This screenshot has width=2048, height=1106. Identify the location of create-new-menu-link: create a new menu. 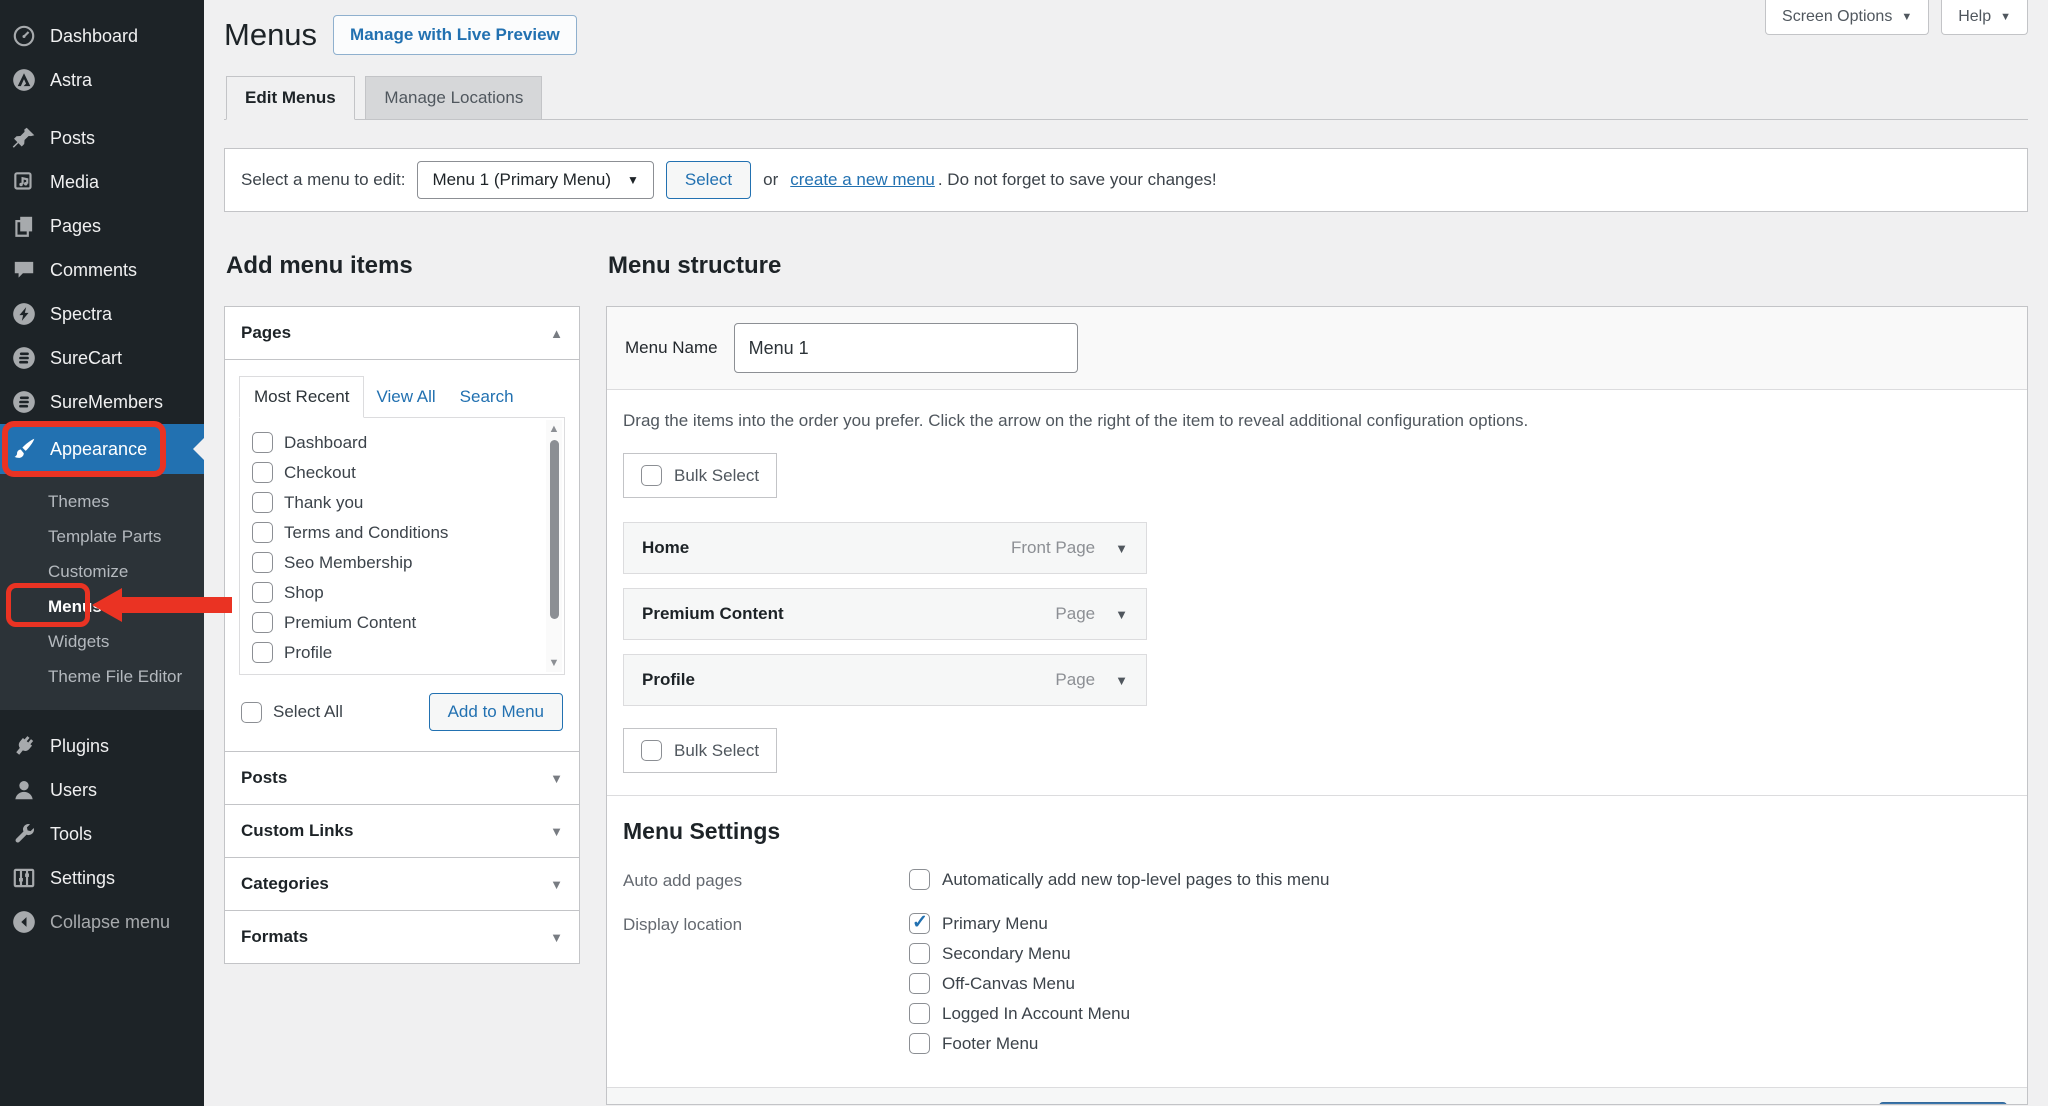
(862, 180).